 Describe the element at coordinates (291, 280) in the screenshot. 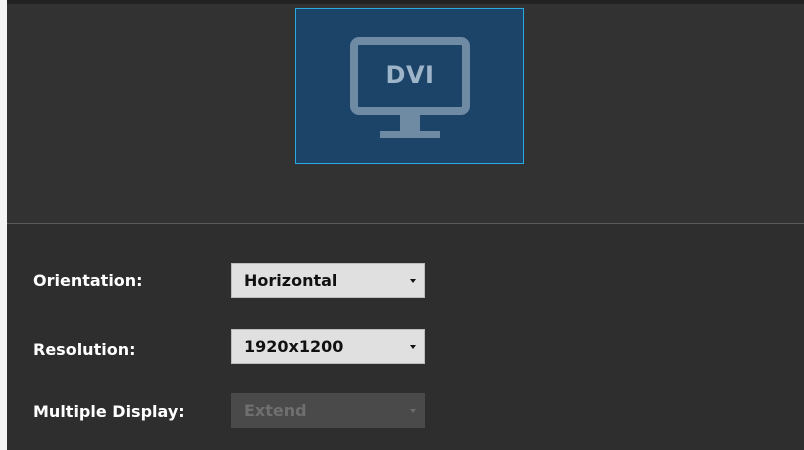

I see `orientation-value: Horizontal` at that location.